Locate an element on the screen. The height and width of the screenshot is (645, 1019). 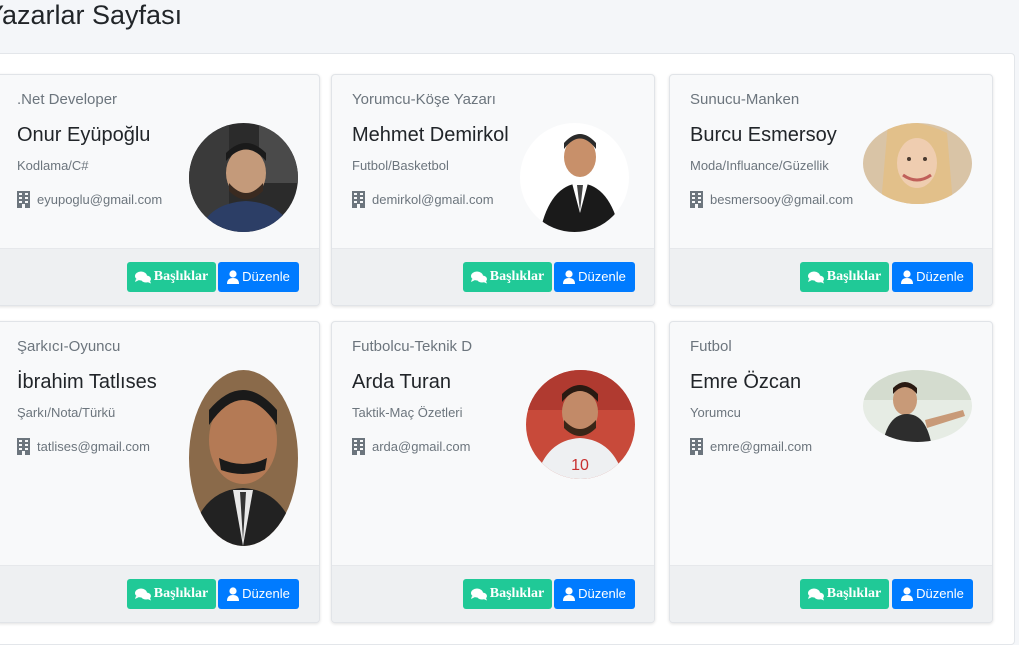
author-email: emre@gmail.com is located at coordinates (761, 446).